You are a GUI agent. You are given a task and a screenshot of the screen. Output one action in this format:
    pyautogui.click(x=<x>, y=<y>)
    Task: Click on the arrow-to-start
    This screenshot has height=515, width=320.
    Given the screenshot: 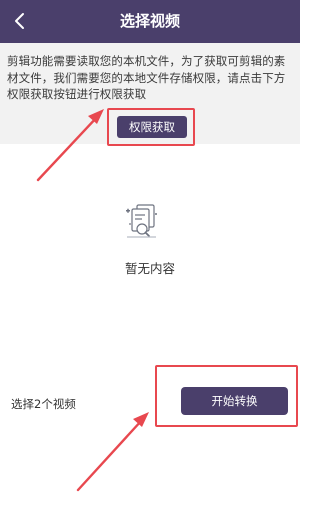 What is the action you would take?
    pyautogui.click(x=112, y=452)
    